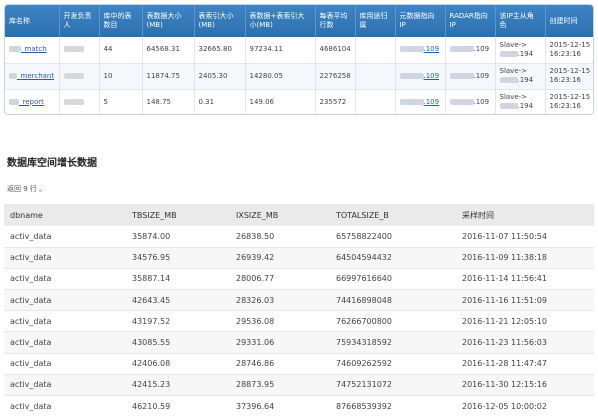 The image size is (598, 416). I want to click on tbsize-cell: 42415.23, so click(178, 385).